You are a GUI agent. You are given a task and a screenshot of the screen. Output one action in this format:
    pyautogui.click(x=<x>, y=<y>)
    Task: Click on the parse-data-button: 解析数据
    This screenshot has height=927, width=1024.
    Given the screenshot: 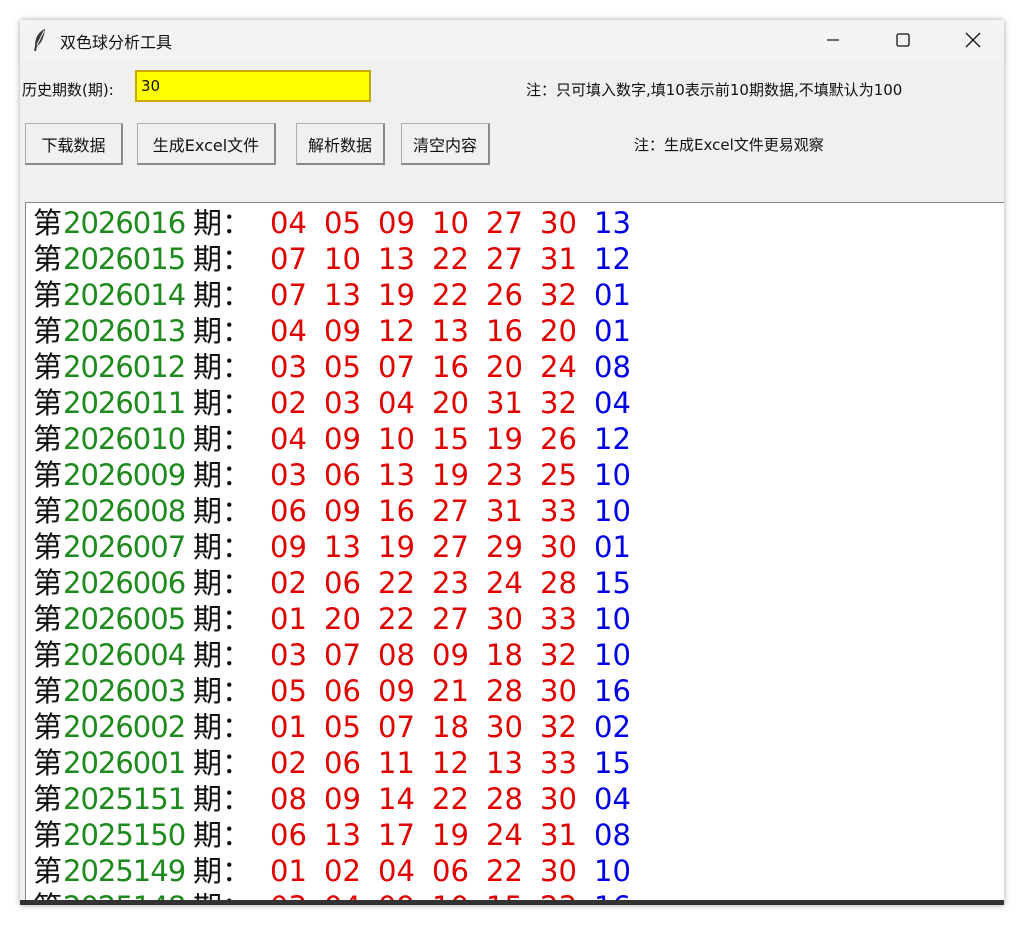 What is the action you would take?
    pyautogui.click(x=340, y=144)
    